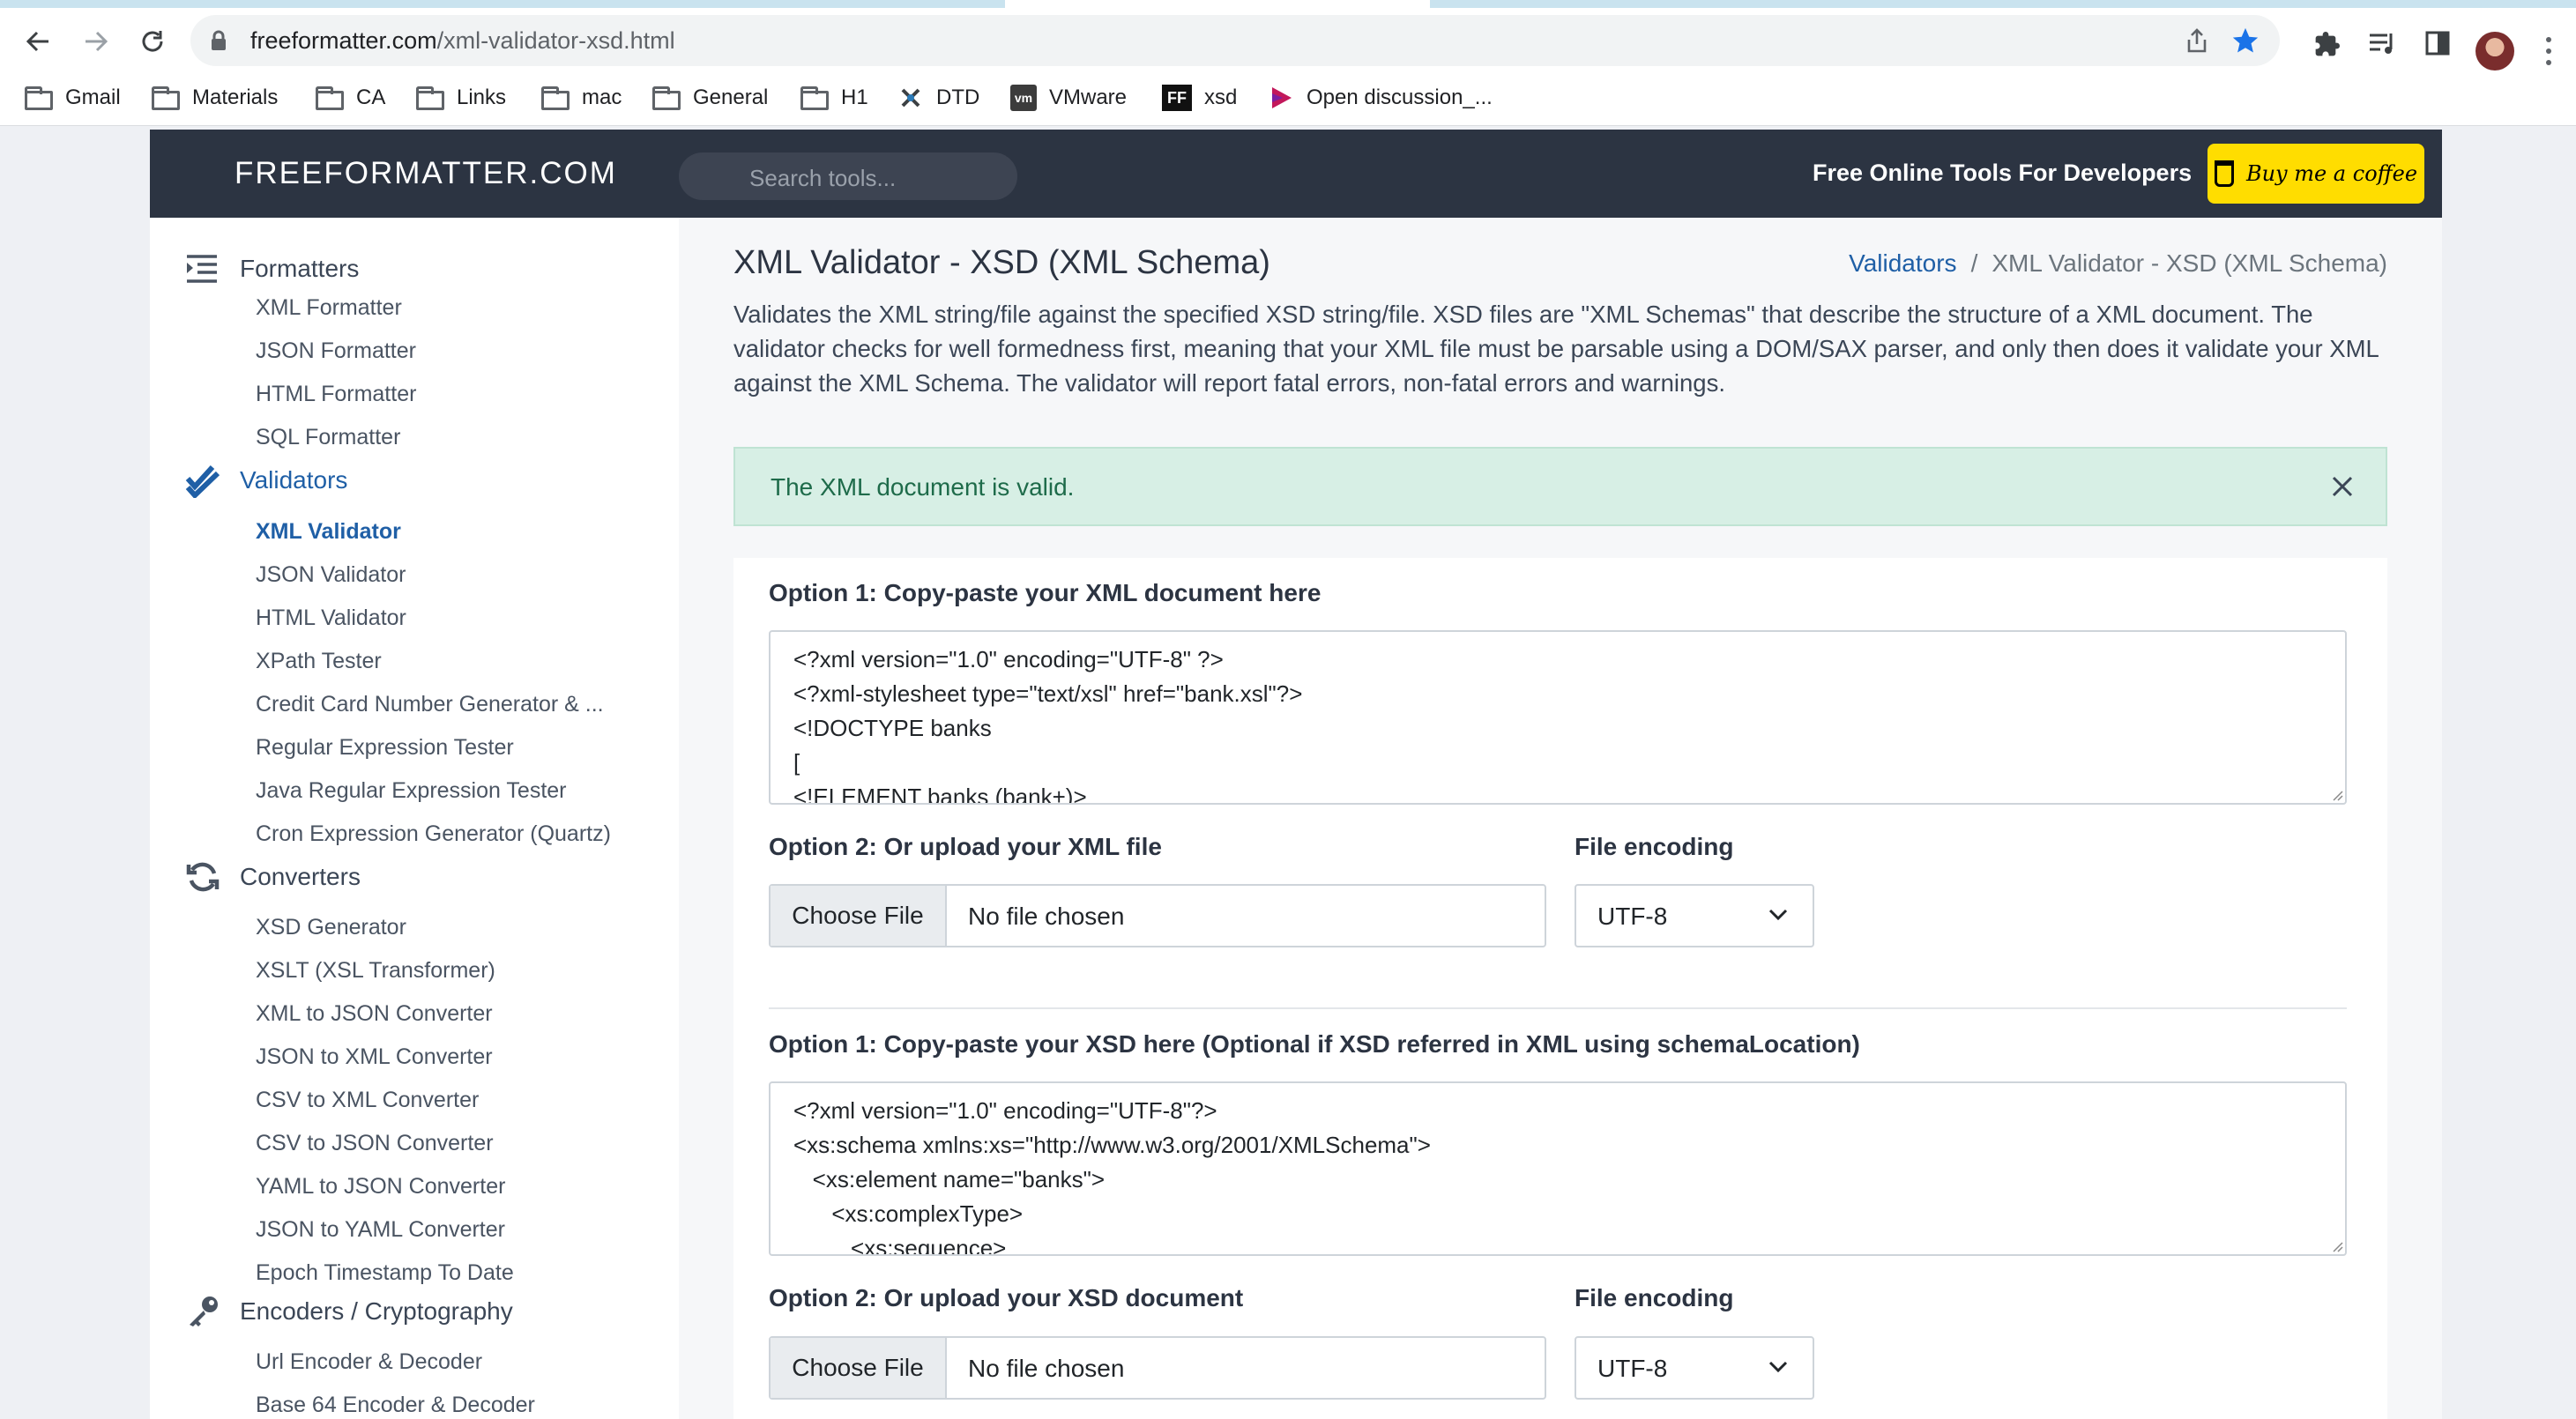 The width and height of the screenshot is (2576, 1419). Describe the element at coordinates (1655, 1297) in the screenshot. I see `xsd-encoding-label: File encoding` at that location.